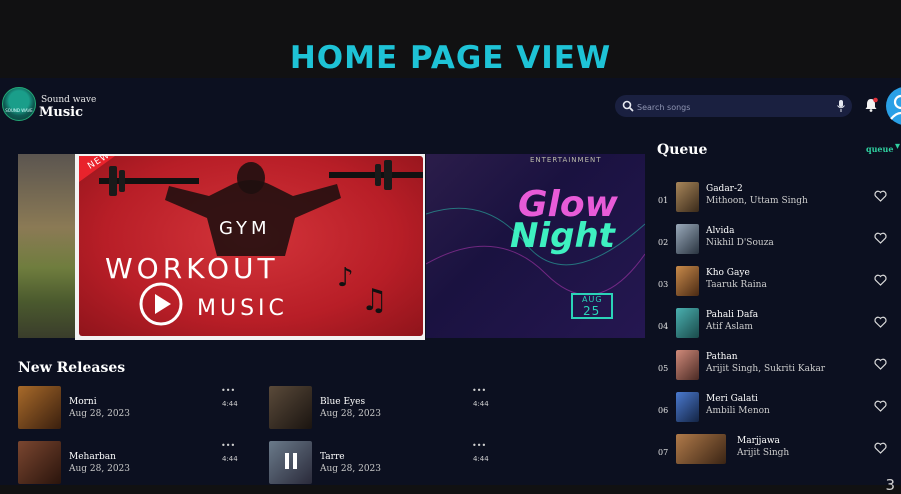 The image size is (901, 494). I want to click on top-bar: SOUND WAVE Sound wave Music, so click(450, 106).